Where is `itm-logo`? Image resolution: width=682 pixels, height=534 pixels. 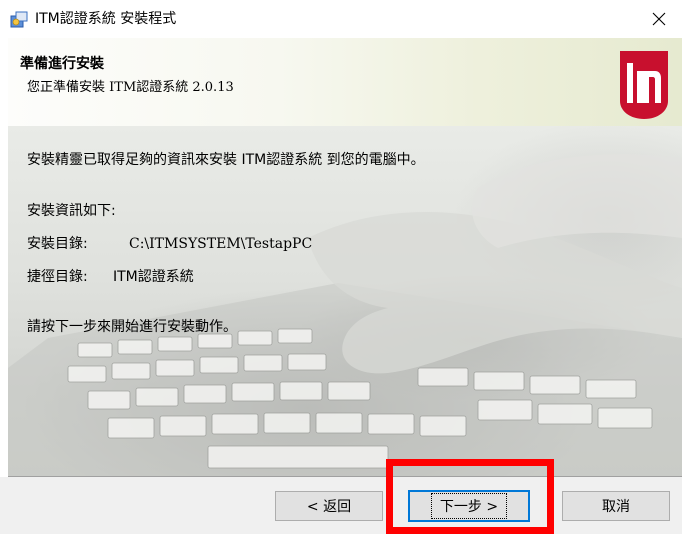 itm-logo is located at coordinates (644, 85).